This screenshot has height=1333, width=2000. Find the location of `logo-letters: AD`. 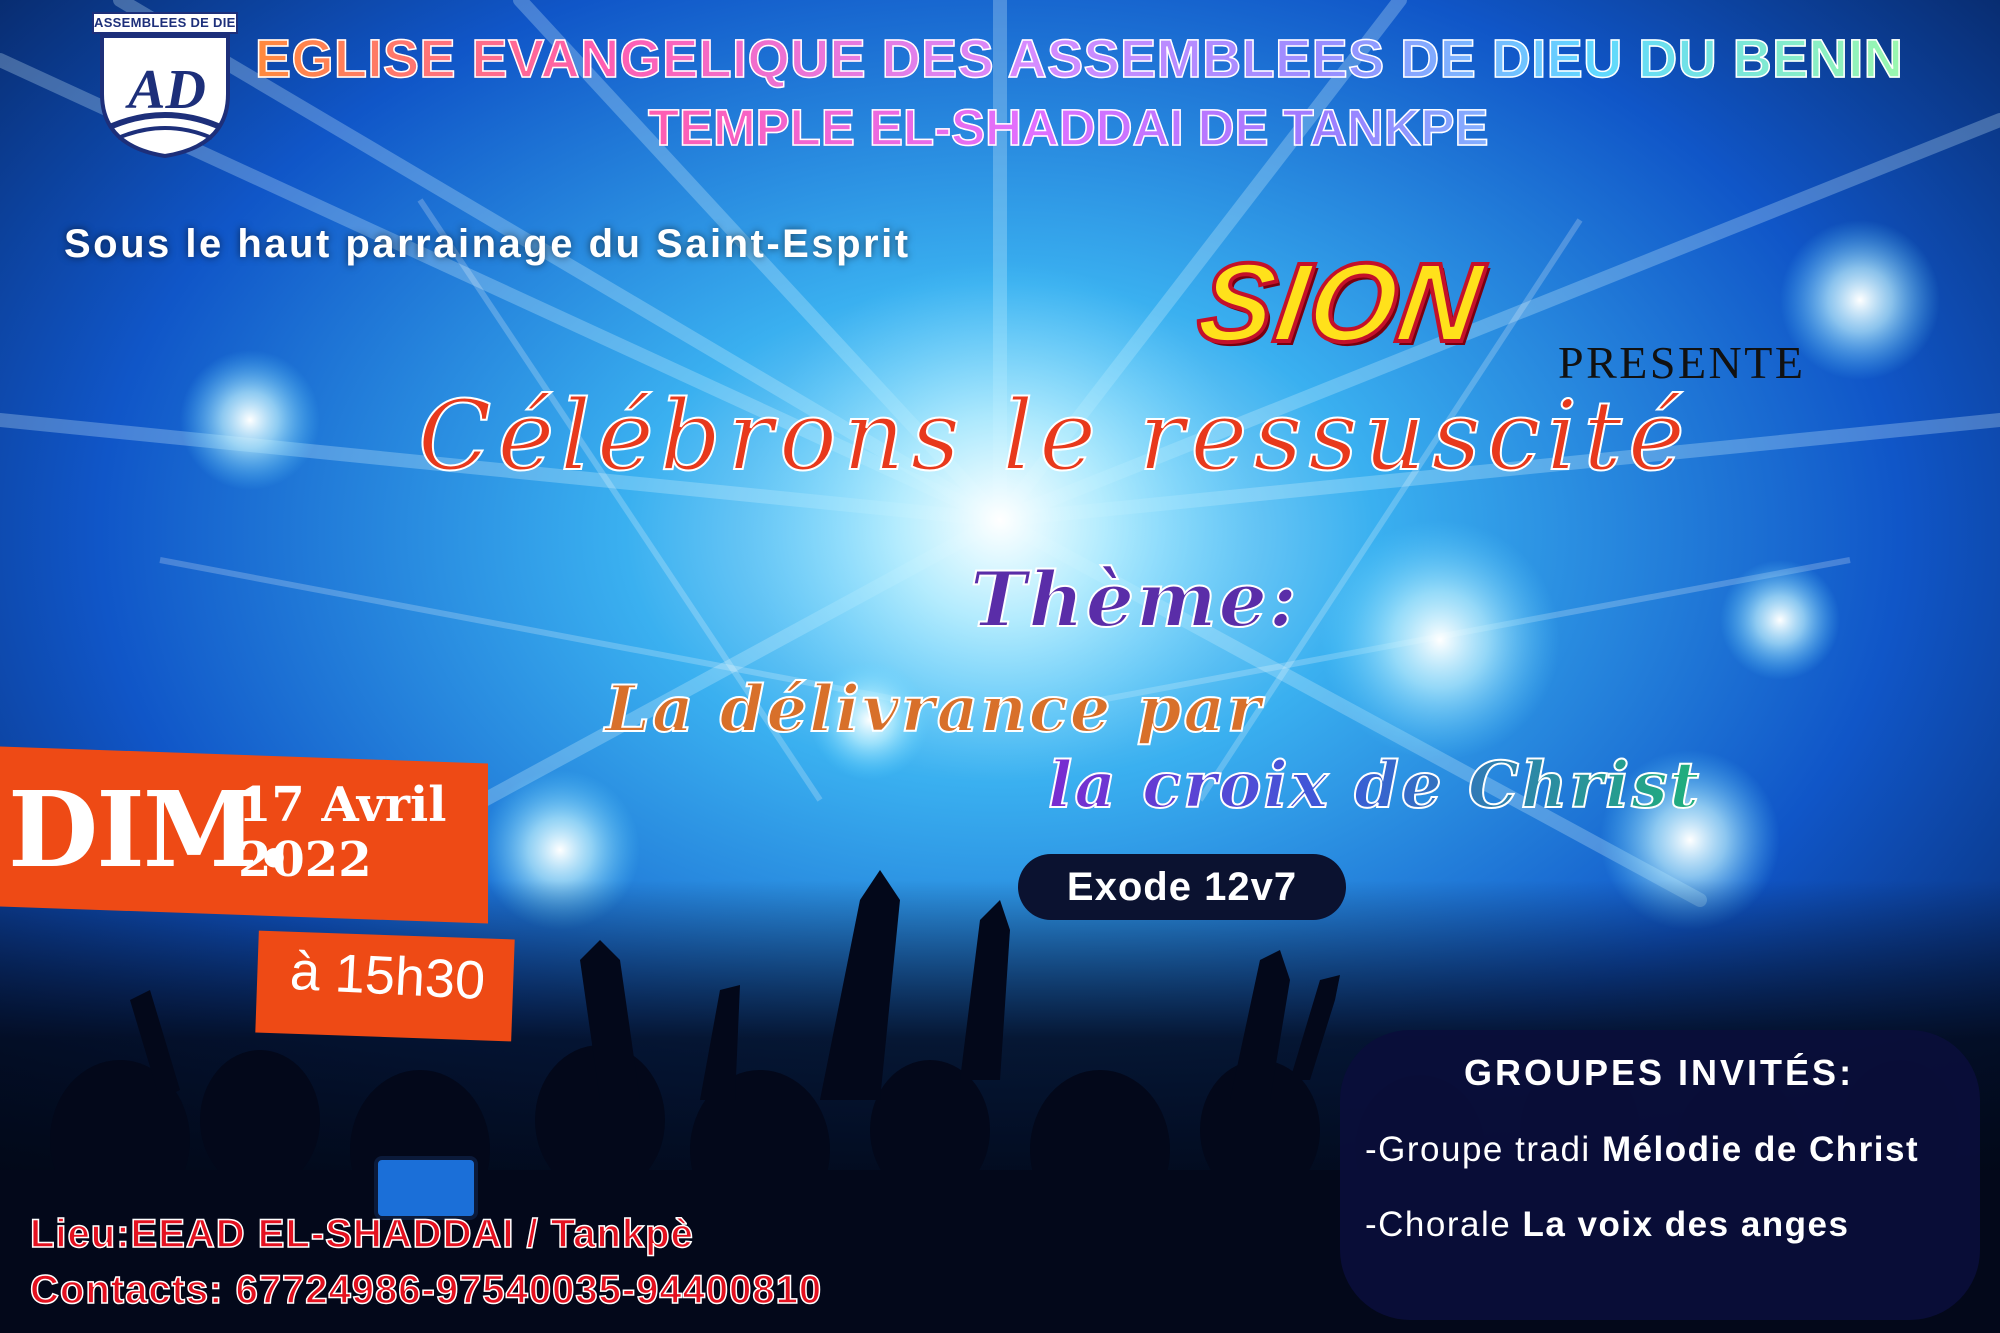

logo-letters: AD is located at coordinates (167, 90).